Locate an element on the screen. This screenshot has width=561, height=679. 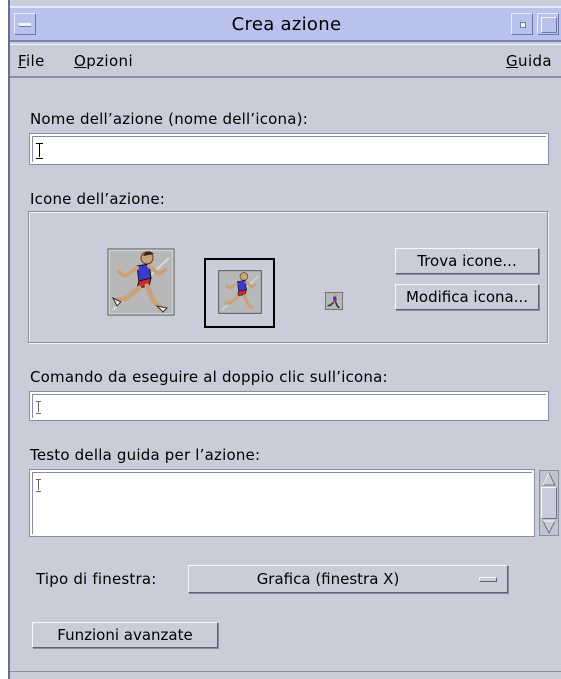
help-text-area is located at coordinates (282, 503).